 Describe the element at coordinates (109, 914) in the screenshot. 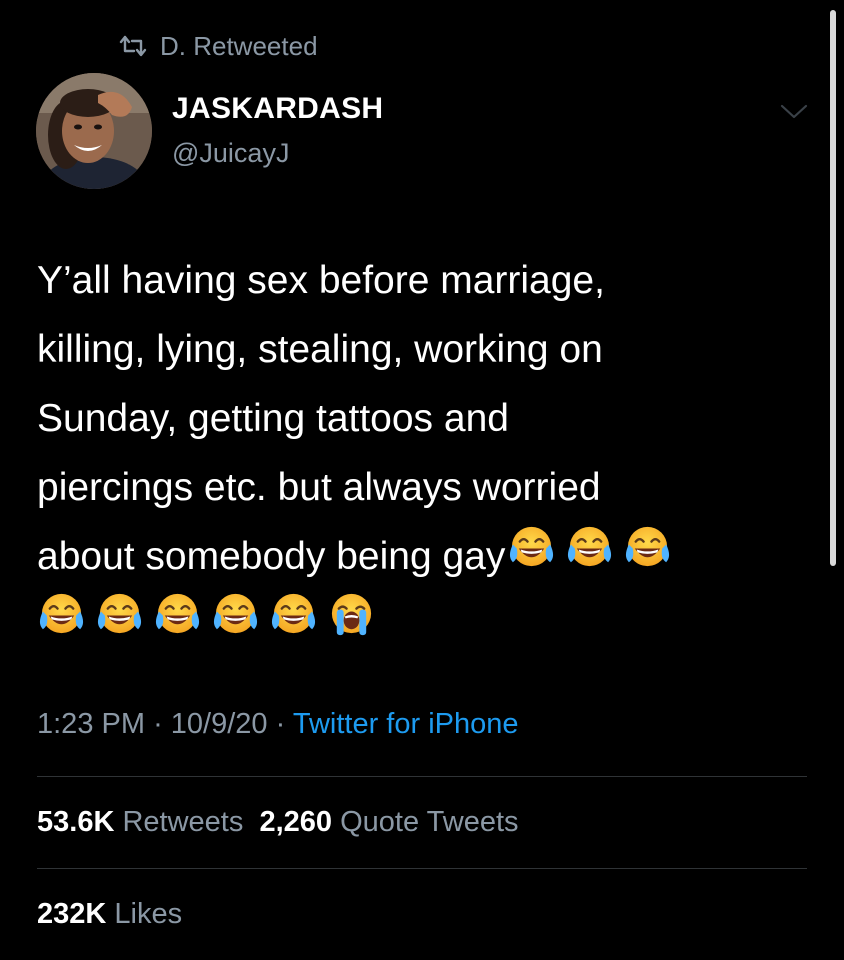

I see `likes-stat: 232K Likes` at that location.